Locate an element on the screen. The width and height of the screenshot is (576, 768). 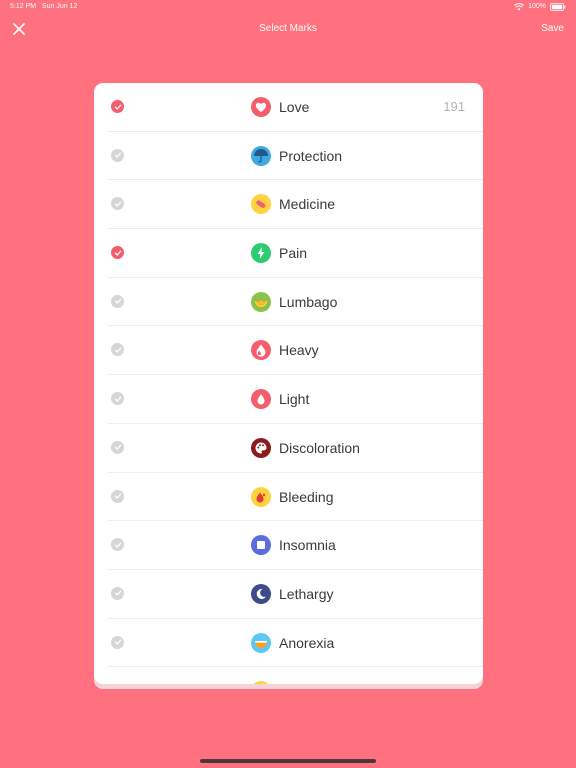
mark-label: Lethargy is located at coordinates (306, 593).